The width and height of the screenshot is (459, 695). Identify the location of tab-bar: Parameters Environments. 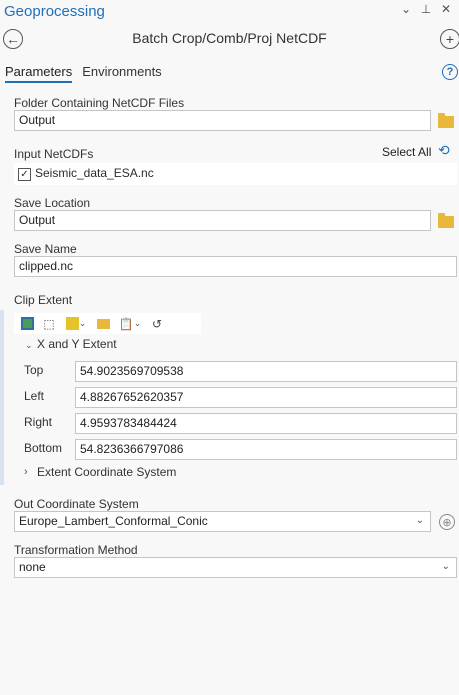
(83, 73).